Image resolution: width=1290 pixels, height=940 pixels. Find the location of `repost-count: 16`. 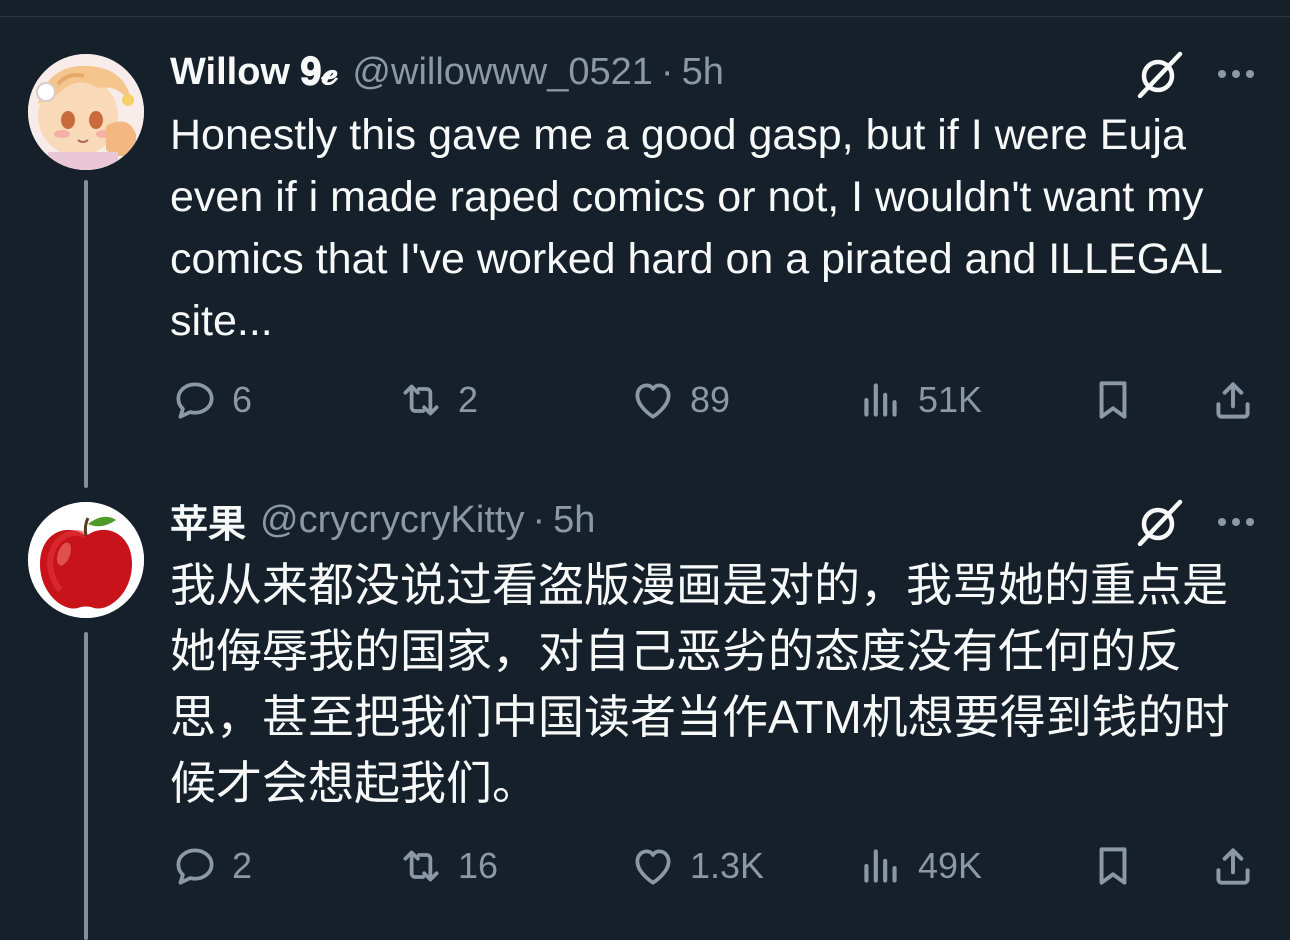

repost-count: 16 is located at coordinates (478, 865).